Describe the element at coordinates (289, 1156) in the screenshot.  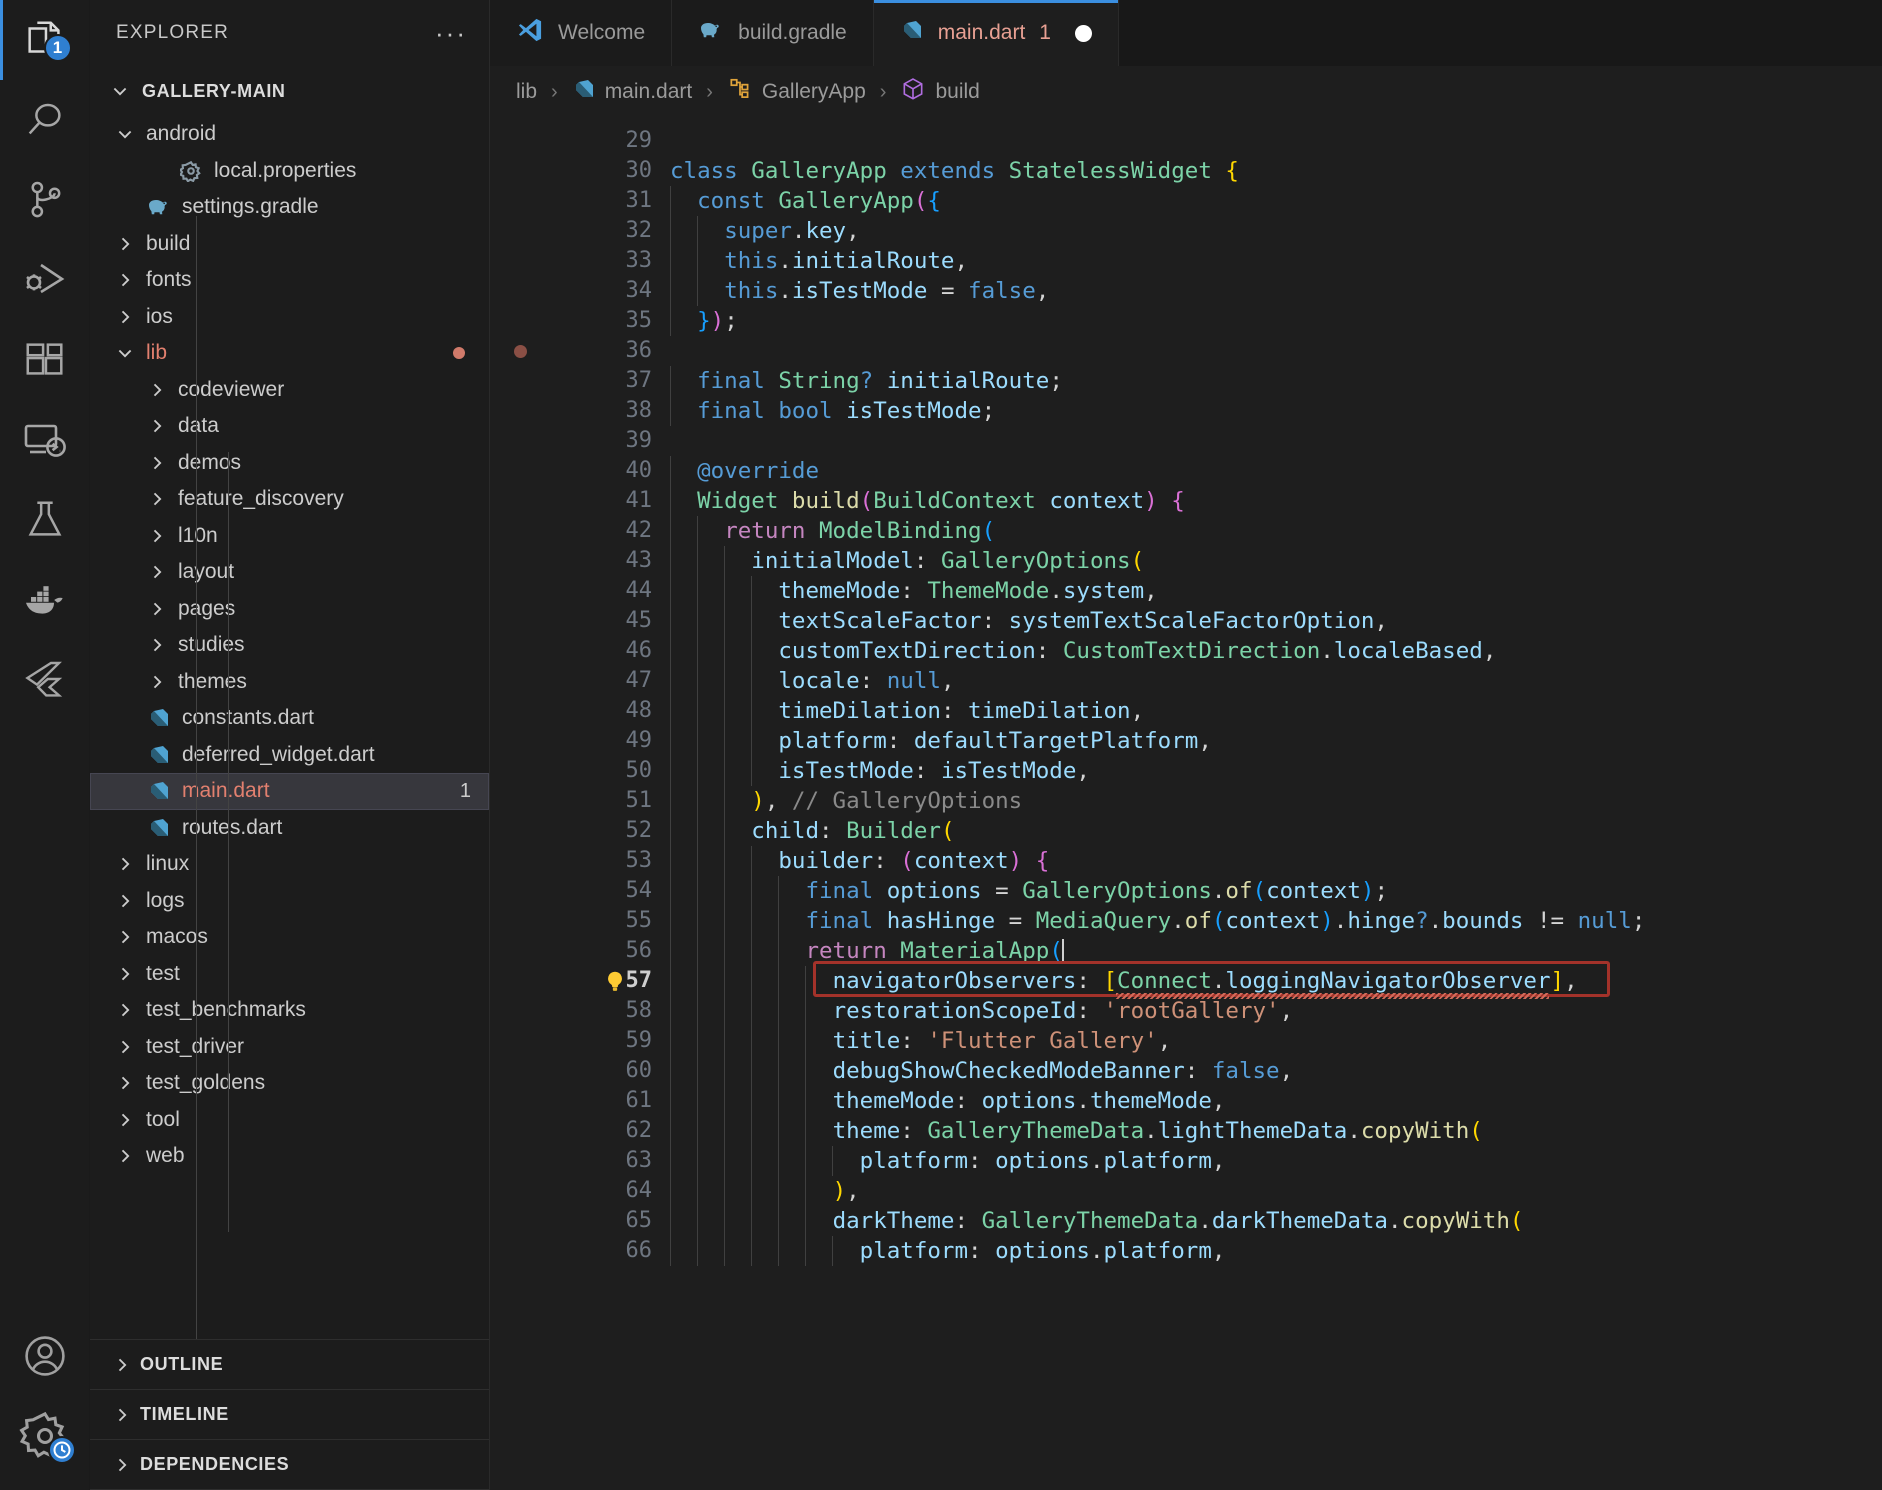
I see `tree-item-web: web` at that location.